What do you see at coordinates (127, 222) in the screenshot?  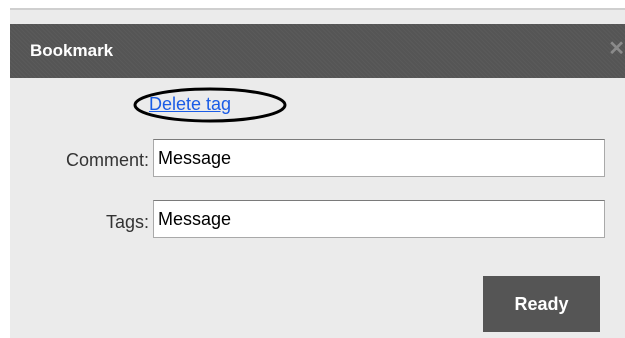 I see `tags-label: Tags:` at bounding box center [127, 222].